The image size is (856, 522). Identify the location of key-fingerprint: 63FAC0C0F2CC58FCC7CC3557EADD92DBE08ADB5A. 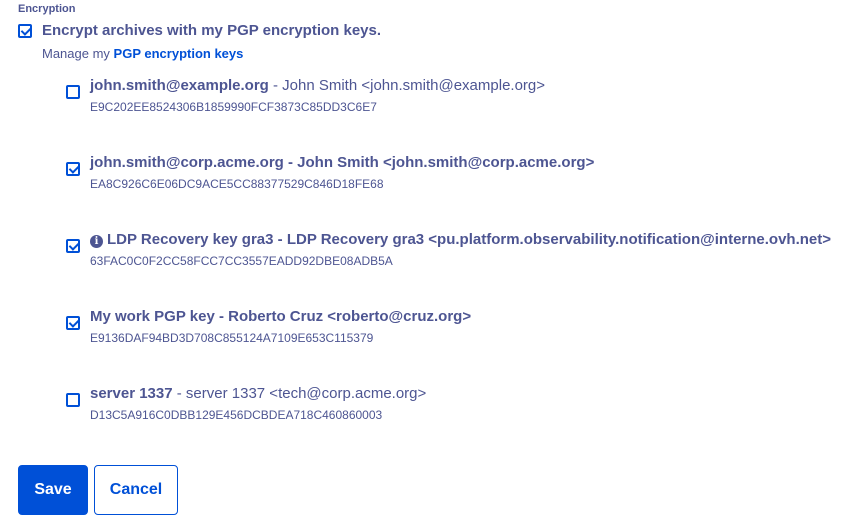
(241, 261).